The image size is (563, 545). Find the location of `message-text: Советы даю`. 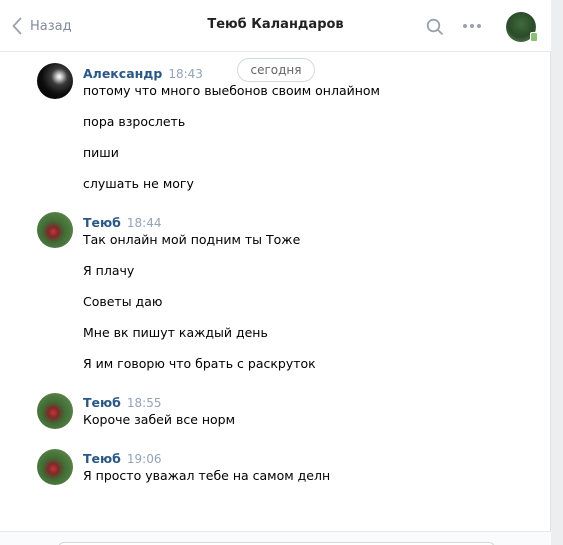

message-text: Советы даю is located at coordinates (123, 301).